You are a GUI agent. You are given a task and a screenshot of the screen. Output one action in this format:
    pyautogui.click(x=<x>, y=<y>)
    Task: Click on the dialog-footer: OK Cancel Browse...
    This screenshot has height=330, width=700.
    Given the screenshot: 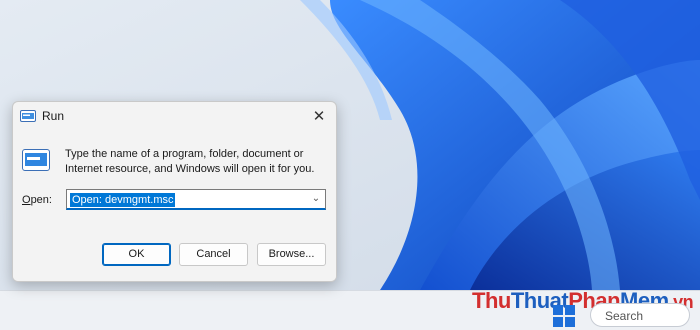 What is the action you would take?
    pyautogui.click(x=174, y=252)
    